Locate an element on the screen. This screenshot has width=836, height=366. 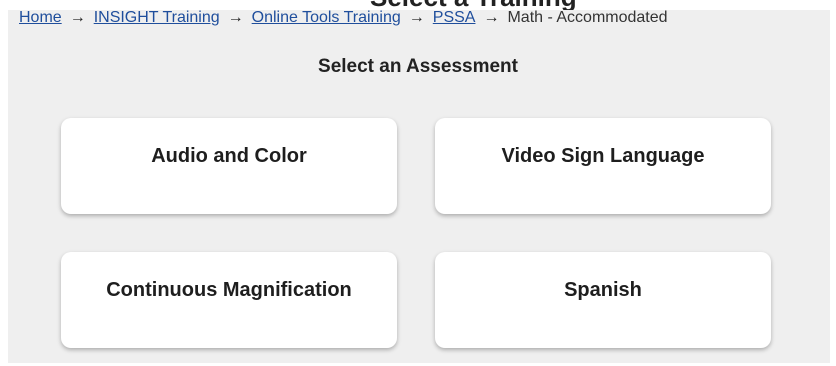
breadcrumb-link-online-tools-training: Online Tools Training is located at coordinates (326, 18).